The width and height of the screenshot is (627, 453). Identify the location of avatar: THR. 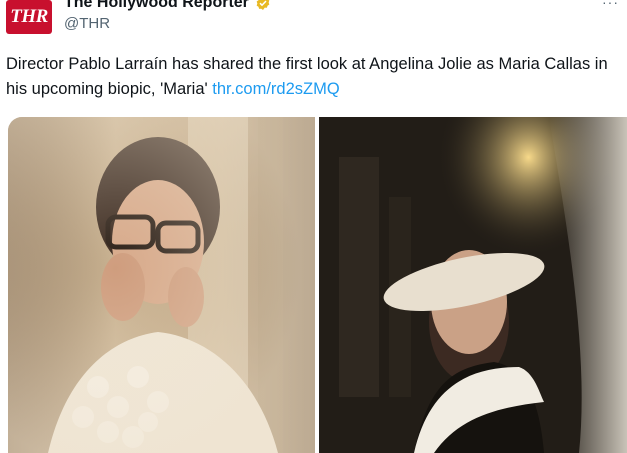
(29, 17).